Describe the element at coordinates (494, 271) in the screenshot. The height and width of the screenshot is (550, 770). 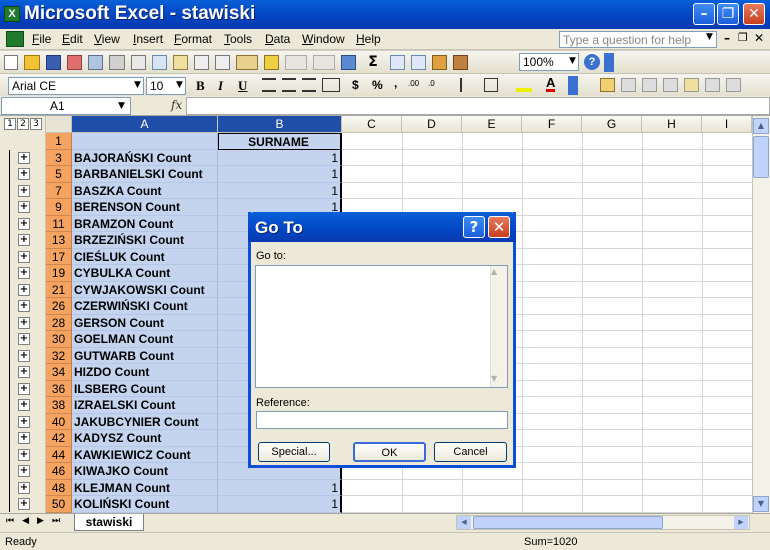
I see `list-scroll-up-icon: ▲` at that location.